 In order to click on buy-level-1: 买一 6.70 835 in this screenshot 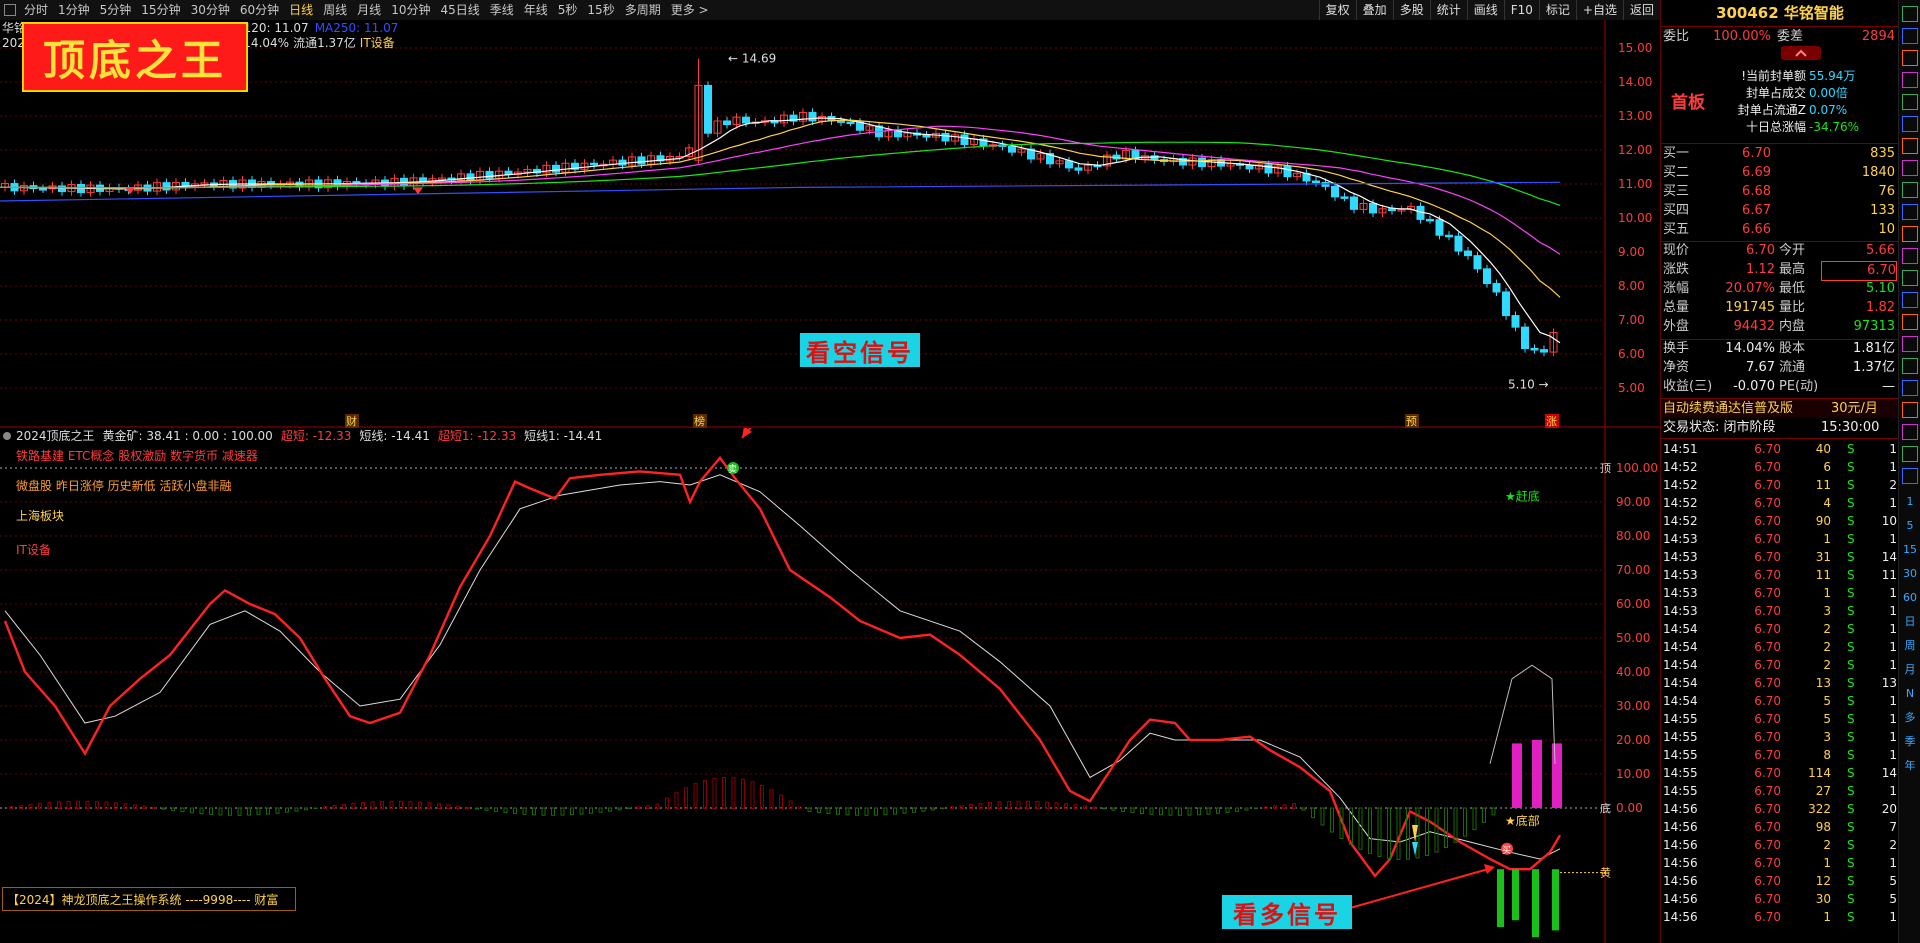, I will do `click(1780, 154)`.